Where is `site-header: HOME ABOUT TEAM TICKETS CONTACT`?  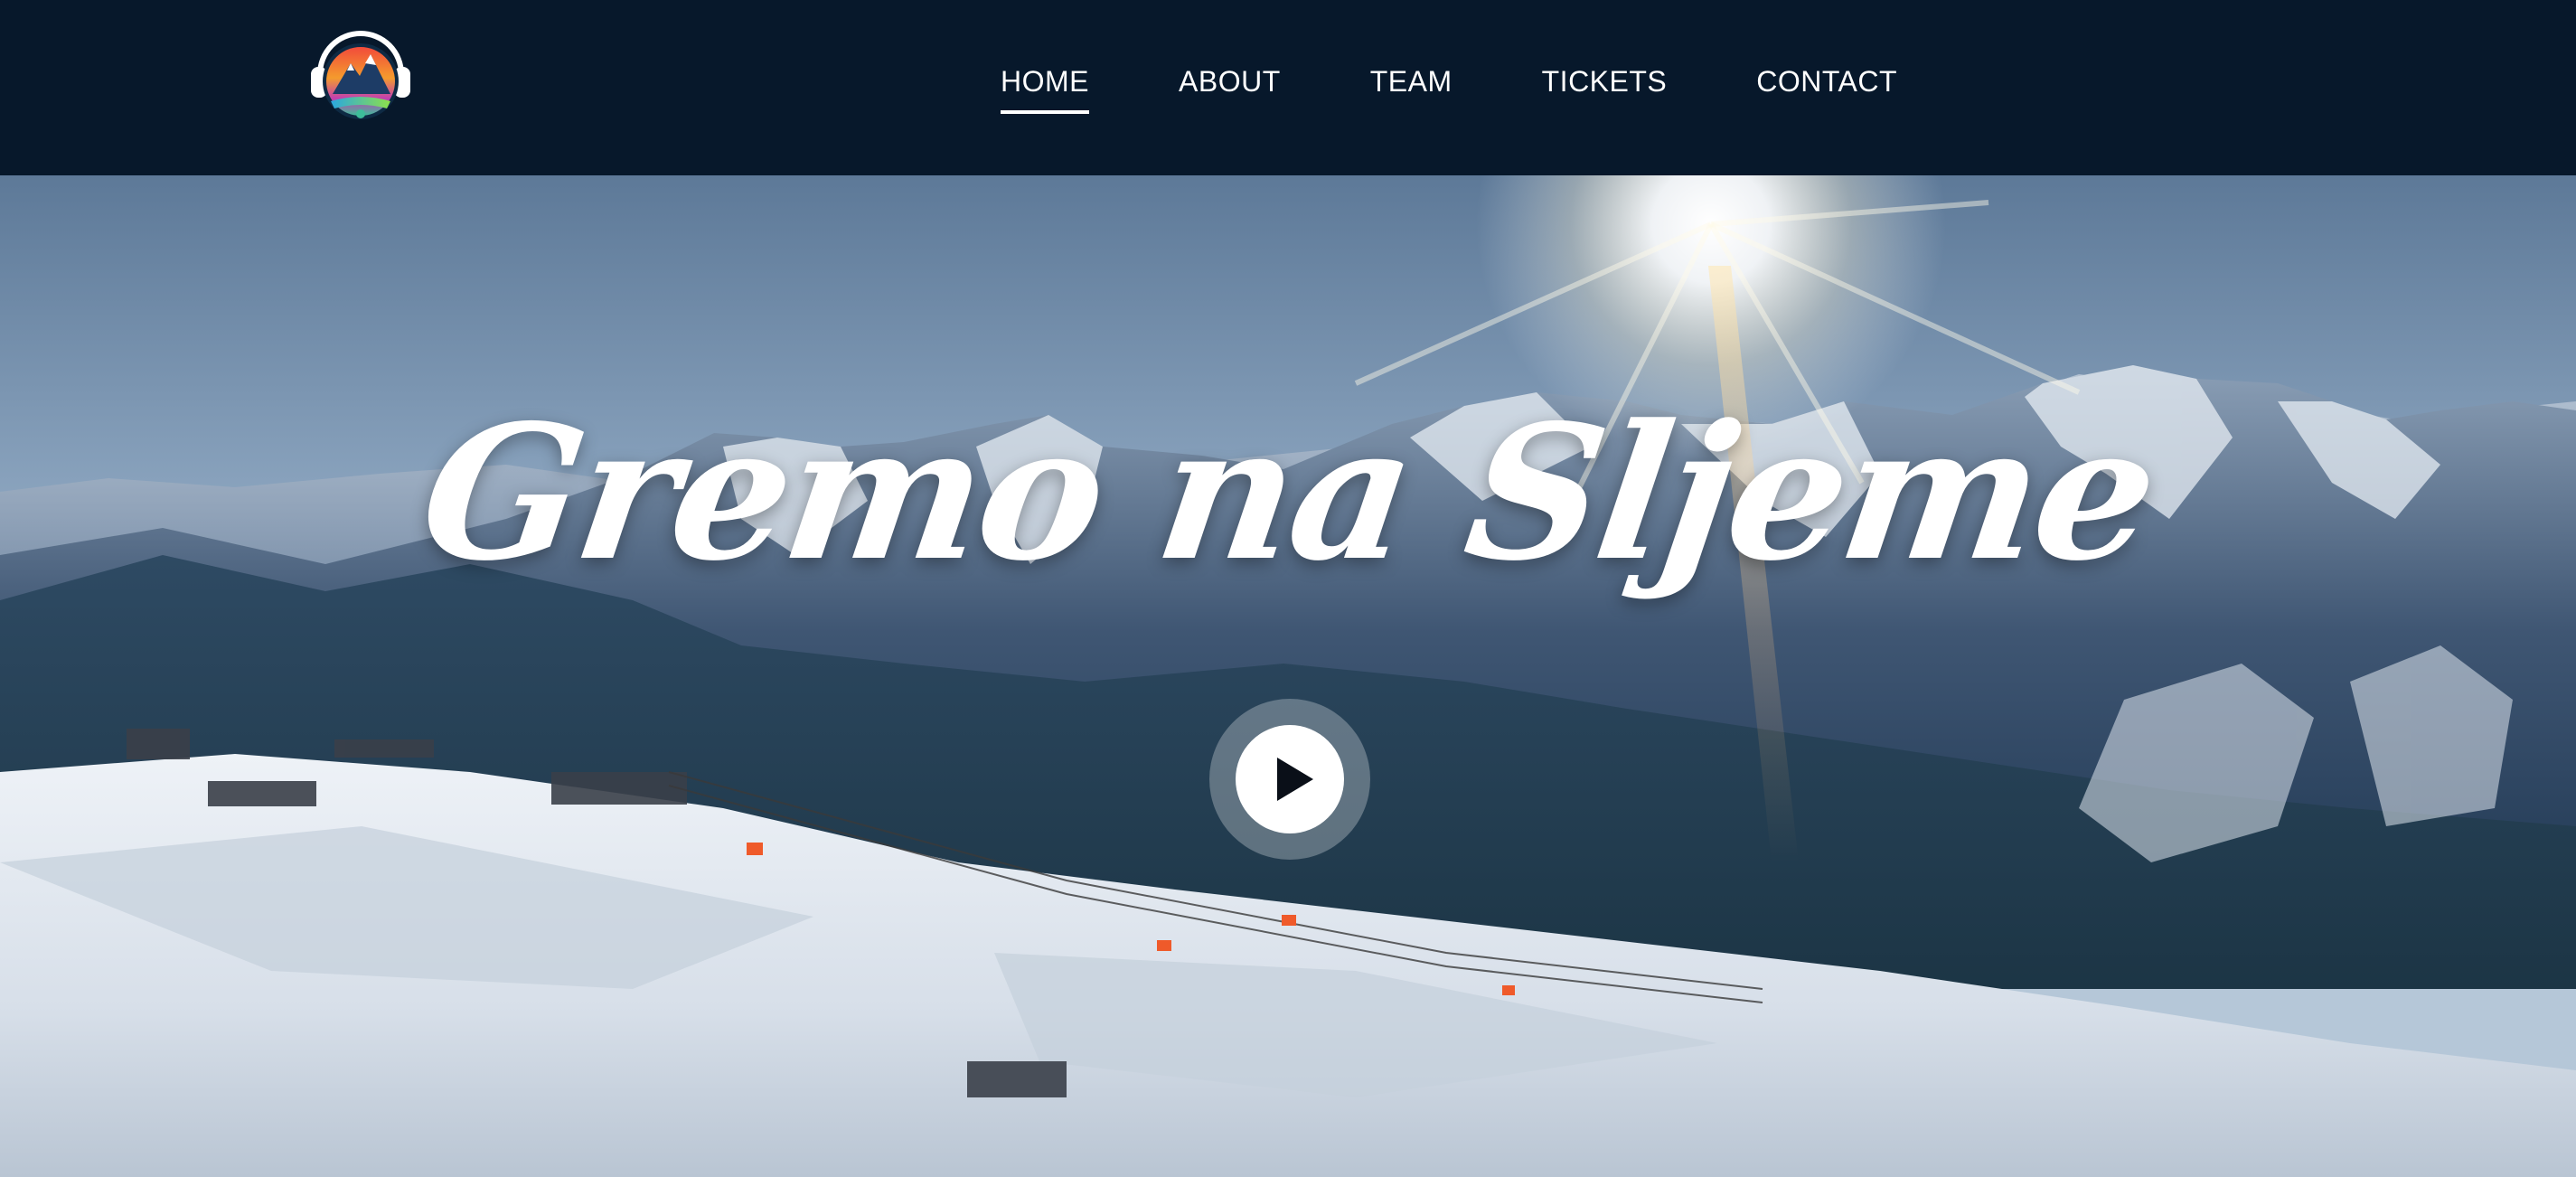
site-header: HOME ABOUT TEAM TICKETS CONTACT is located at coordinates (1288, 87).